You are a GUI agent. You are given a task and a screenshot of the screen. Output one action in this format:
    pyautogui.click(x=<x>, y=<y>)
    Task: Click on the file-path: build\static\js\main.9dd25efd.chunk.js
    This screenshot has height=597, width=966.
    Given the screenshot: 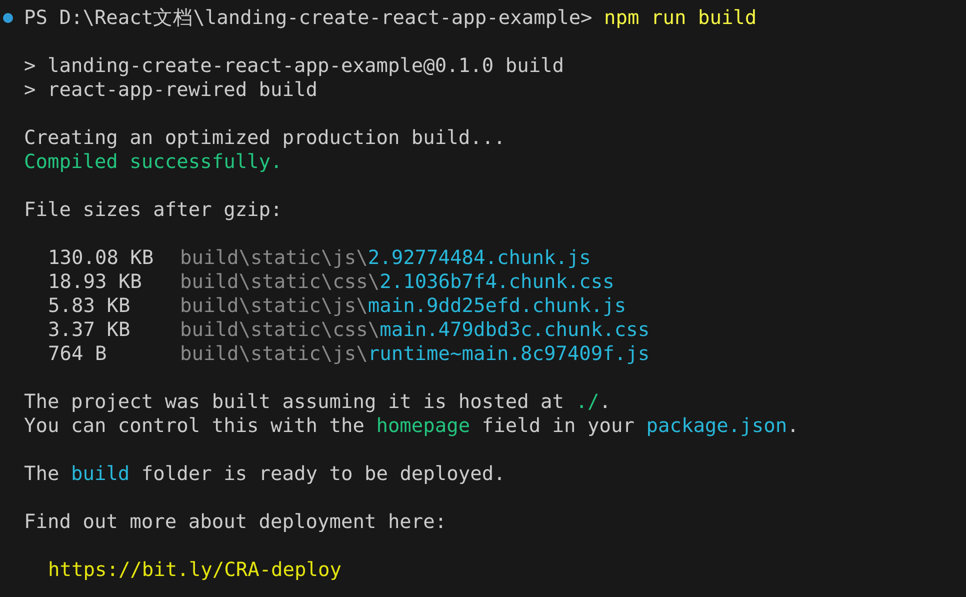 What is the action you would take?
    pyautogui.click(x=403, y=306)
    